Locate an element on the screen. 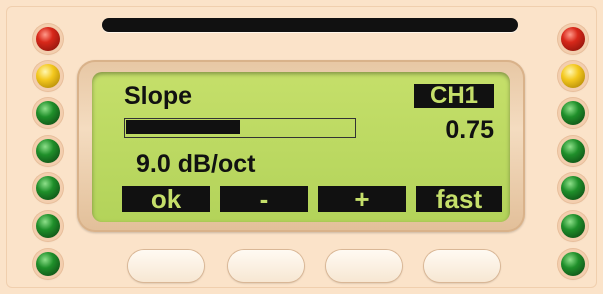 This screenshot has height=294, width=603. ok-button is located at coordinates (166, 266).